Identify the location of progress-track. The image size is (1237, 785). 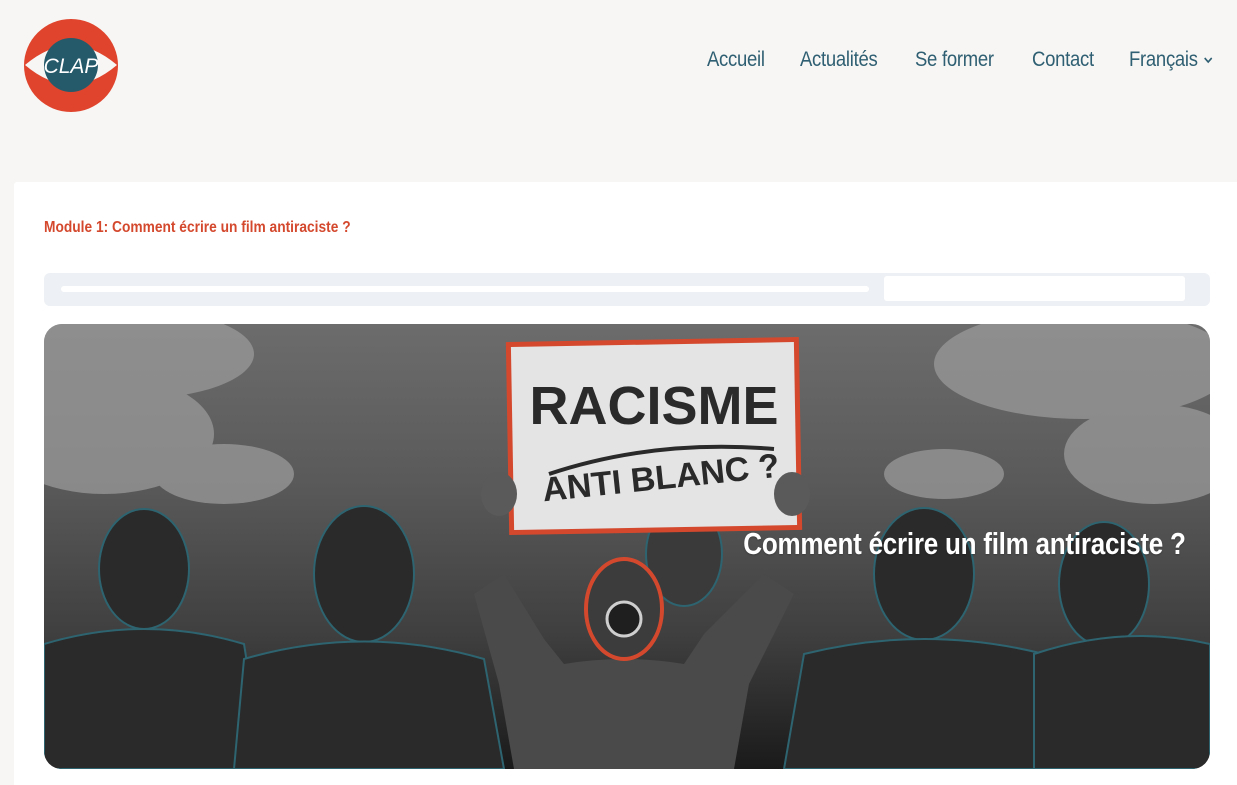
(465, 289).